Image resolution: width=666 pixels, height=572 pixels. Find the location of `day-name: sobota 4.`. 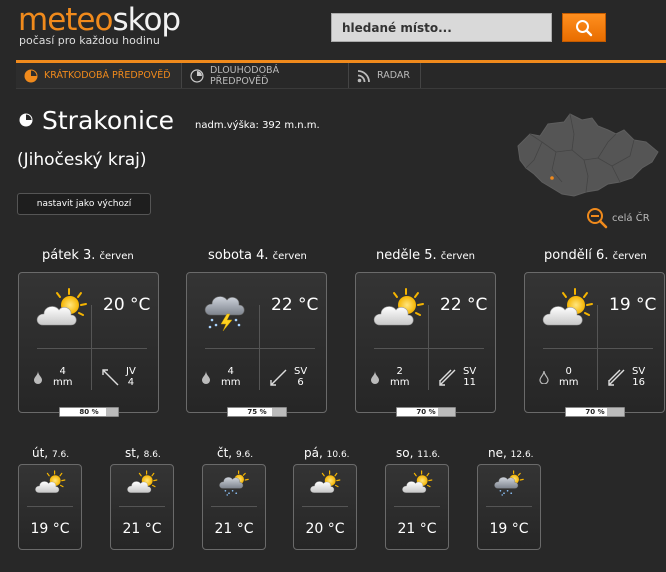

day-name: sobota 4. is located at coordinates (238, 255).